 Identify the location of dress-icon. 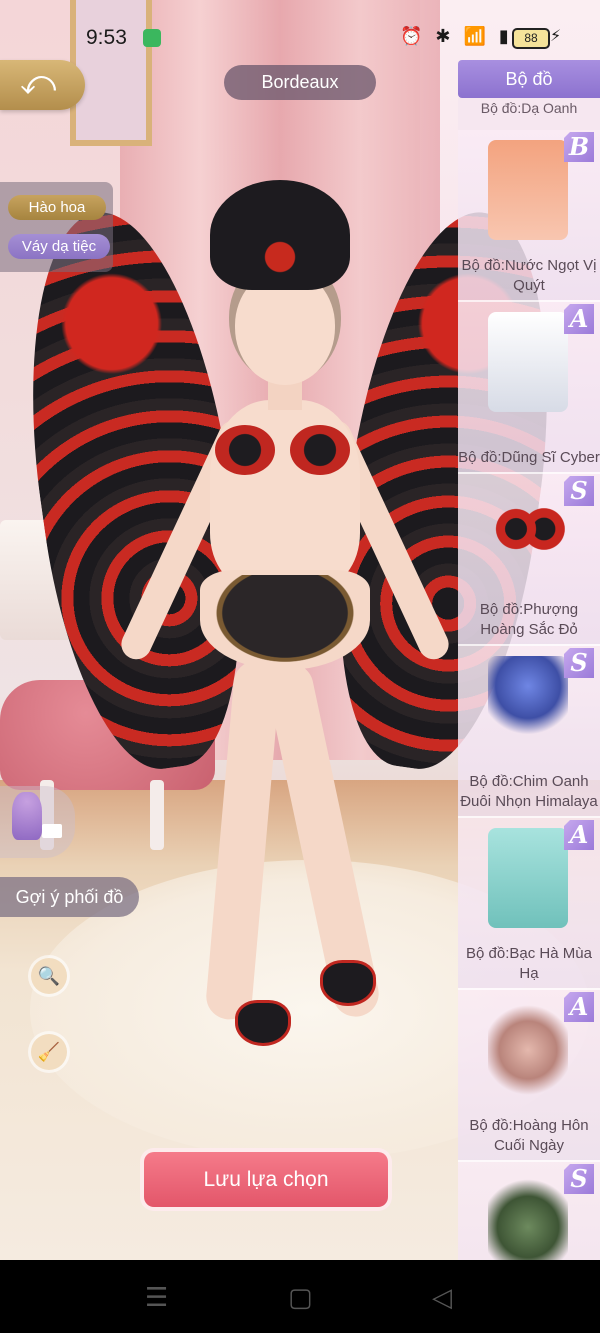
(27, 816).